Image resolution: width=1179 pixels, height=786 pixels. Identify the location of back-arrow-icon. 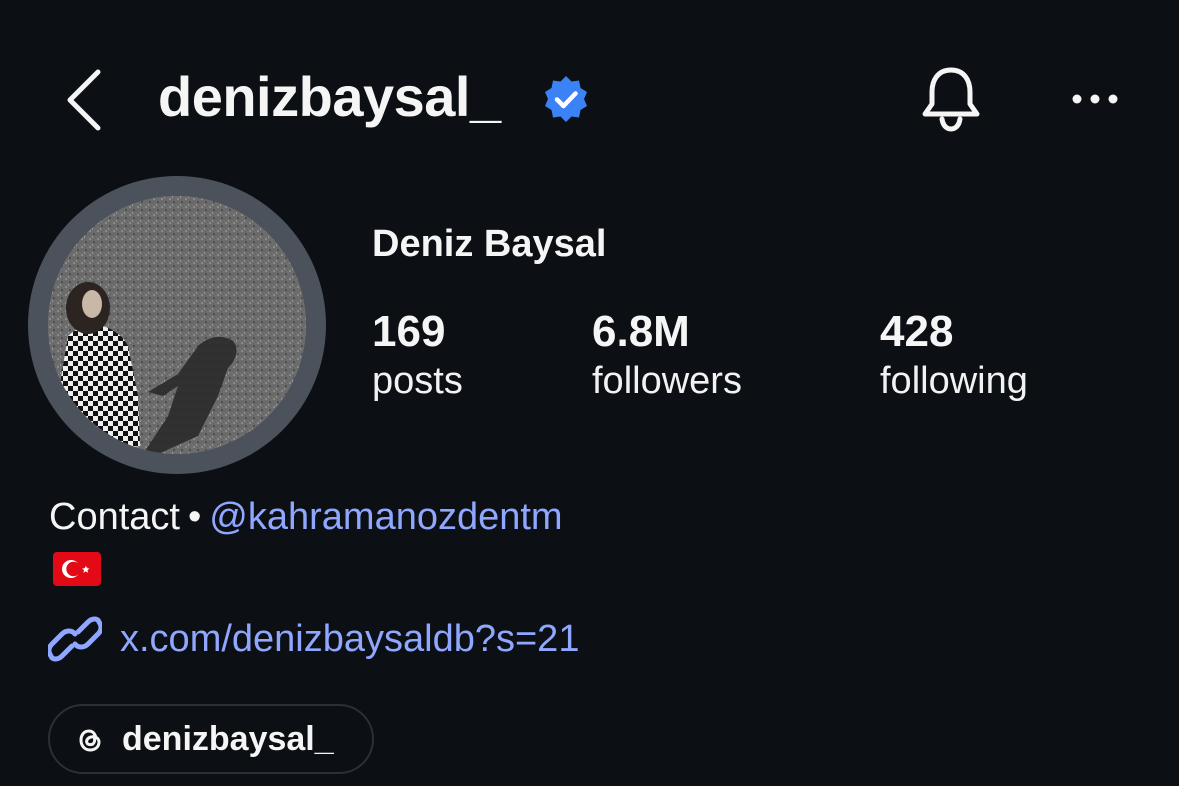
(84, 100).